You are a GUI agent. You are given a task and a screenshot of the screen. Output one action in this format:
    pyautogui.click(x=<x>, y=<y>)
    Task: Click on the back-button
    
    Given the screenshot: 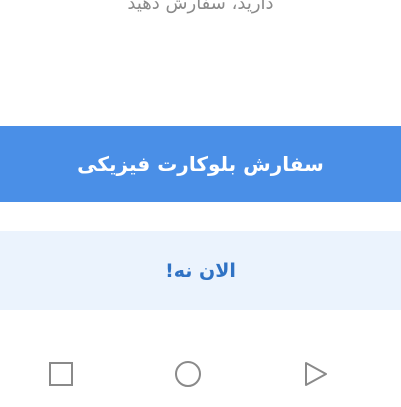 What is the action you would take?
    pyautogui.click(x=316, y=374)
    